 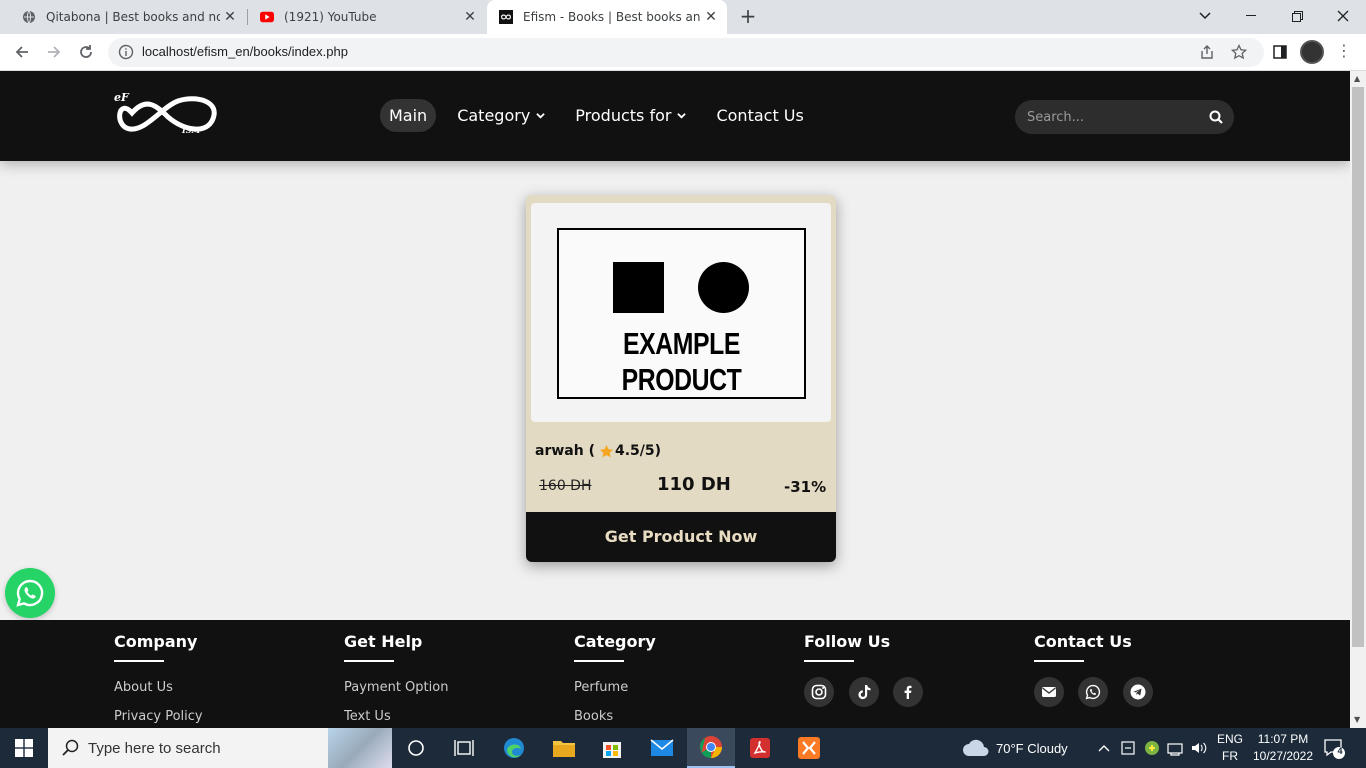 I want to click on discount-badge: -31%, so click(x=805, y=487).